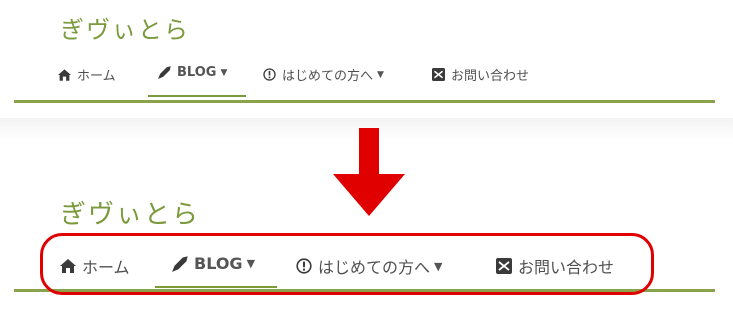 This screenshot has height=331, width=733. I want to click on nav-label-home: ホーム, so click(96, 76).